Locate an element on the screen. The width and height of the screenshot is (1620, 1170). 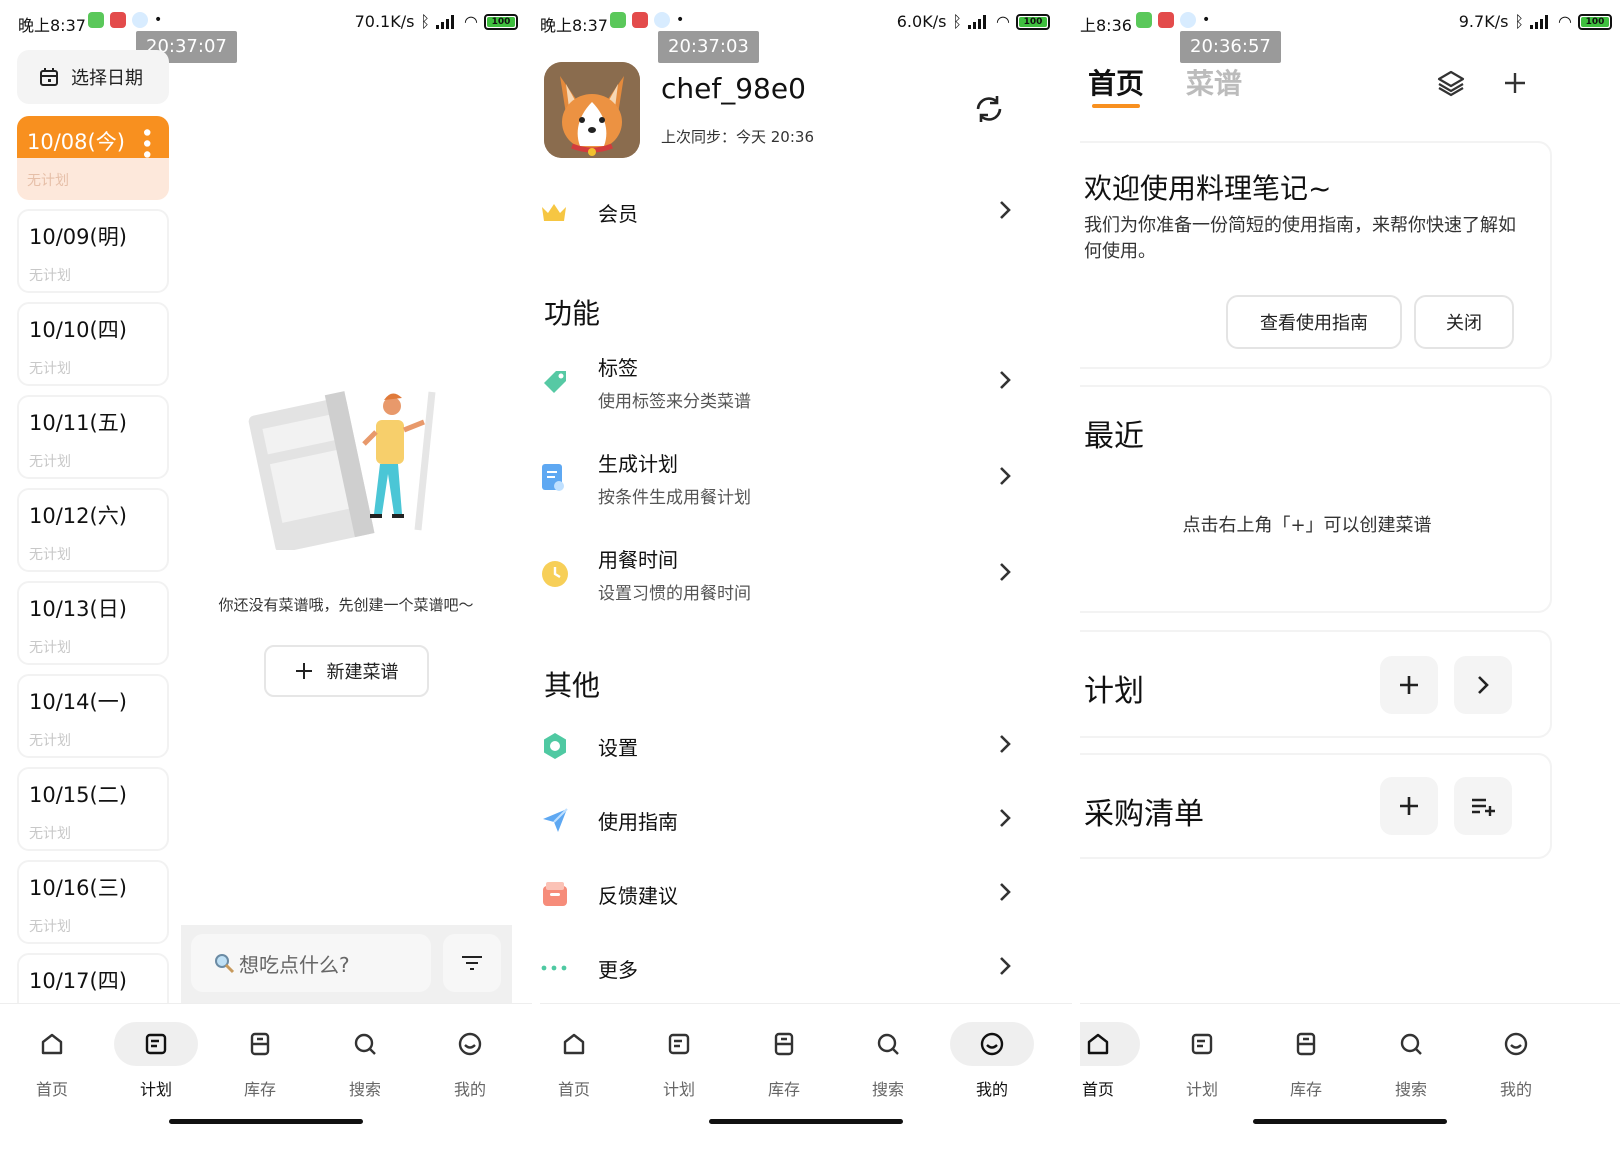
member-row: 会员 is located at coordinates (780, 212).